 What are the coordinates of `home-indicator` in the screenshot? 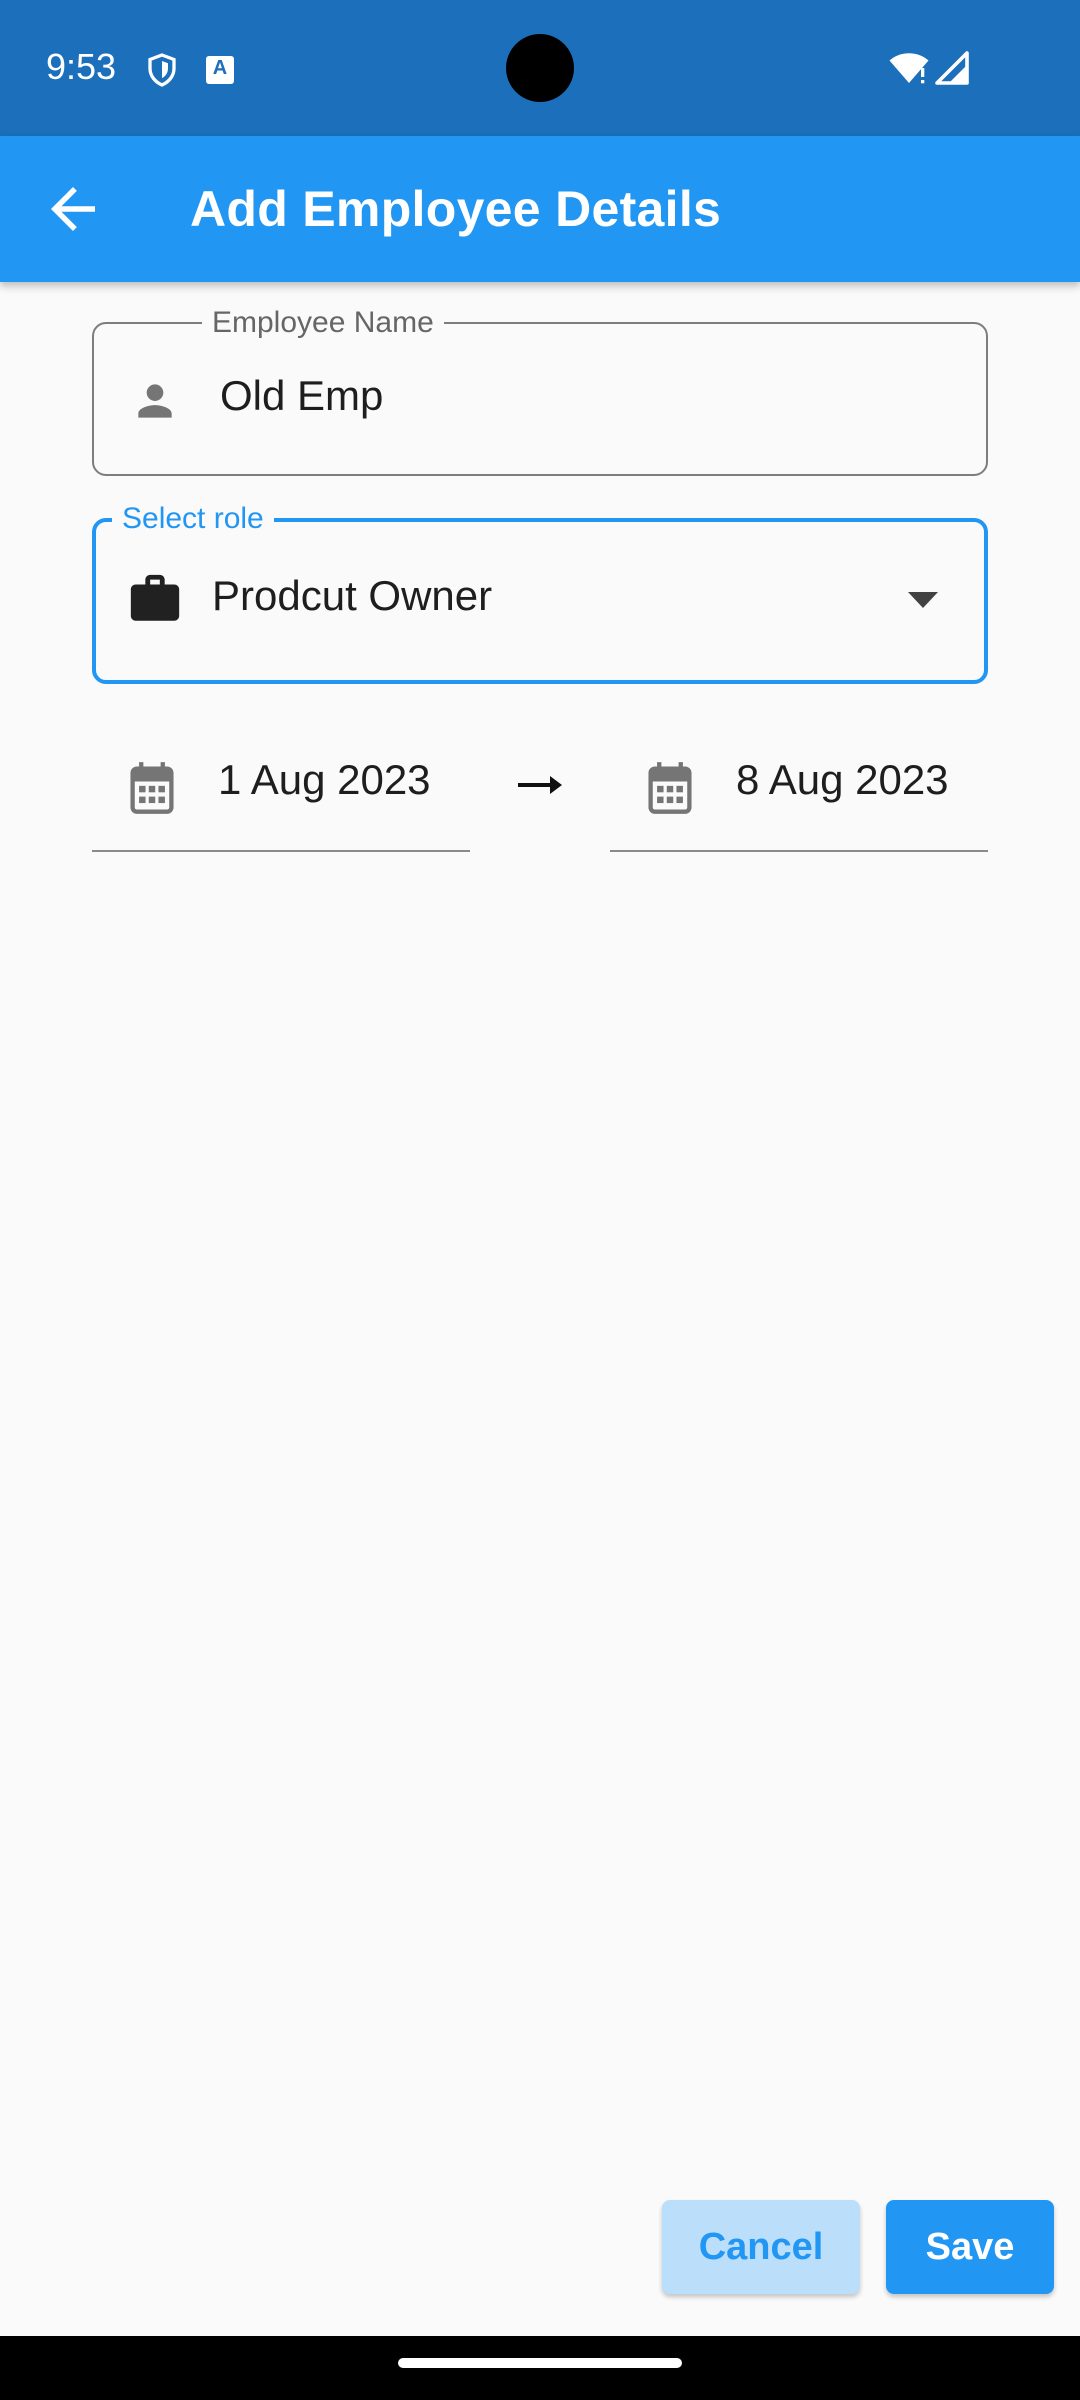 It's located at (540, 2363).